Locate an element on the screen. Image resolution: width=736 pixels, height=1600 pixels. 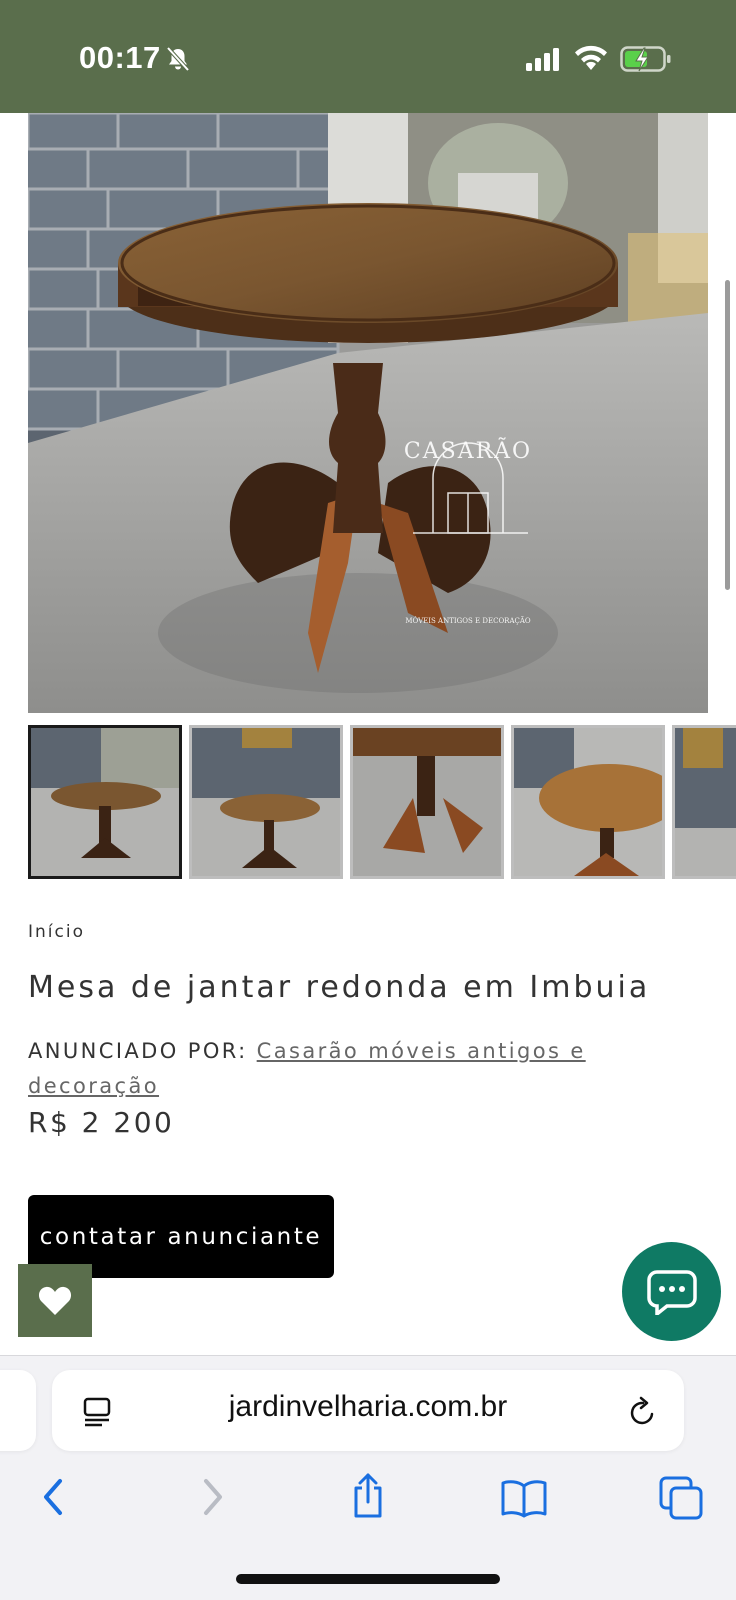
battery-charging-icon is located at coordinates (645, 59).